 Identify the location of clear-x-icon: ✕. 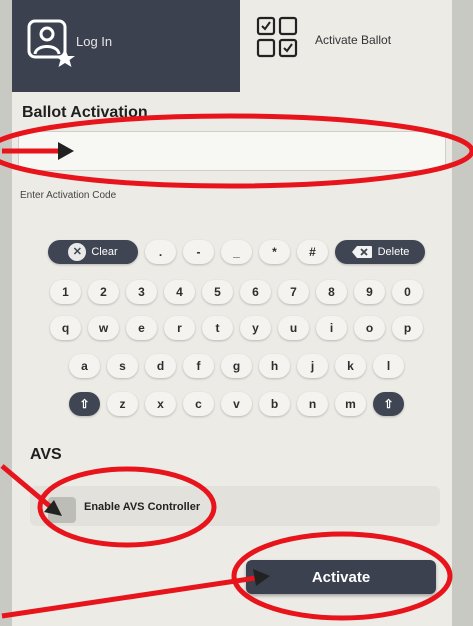
(77, 252).